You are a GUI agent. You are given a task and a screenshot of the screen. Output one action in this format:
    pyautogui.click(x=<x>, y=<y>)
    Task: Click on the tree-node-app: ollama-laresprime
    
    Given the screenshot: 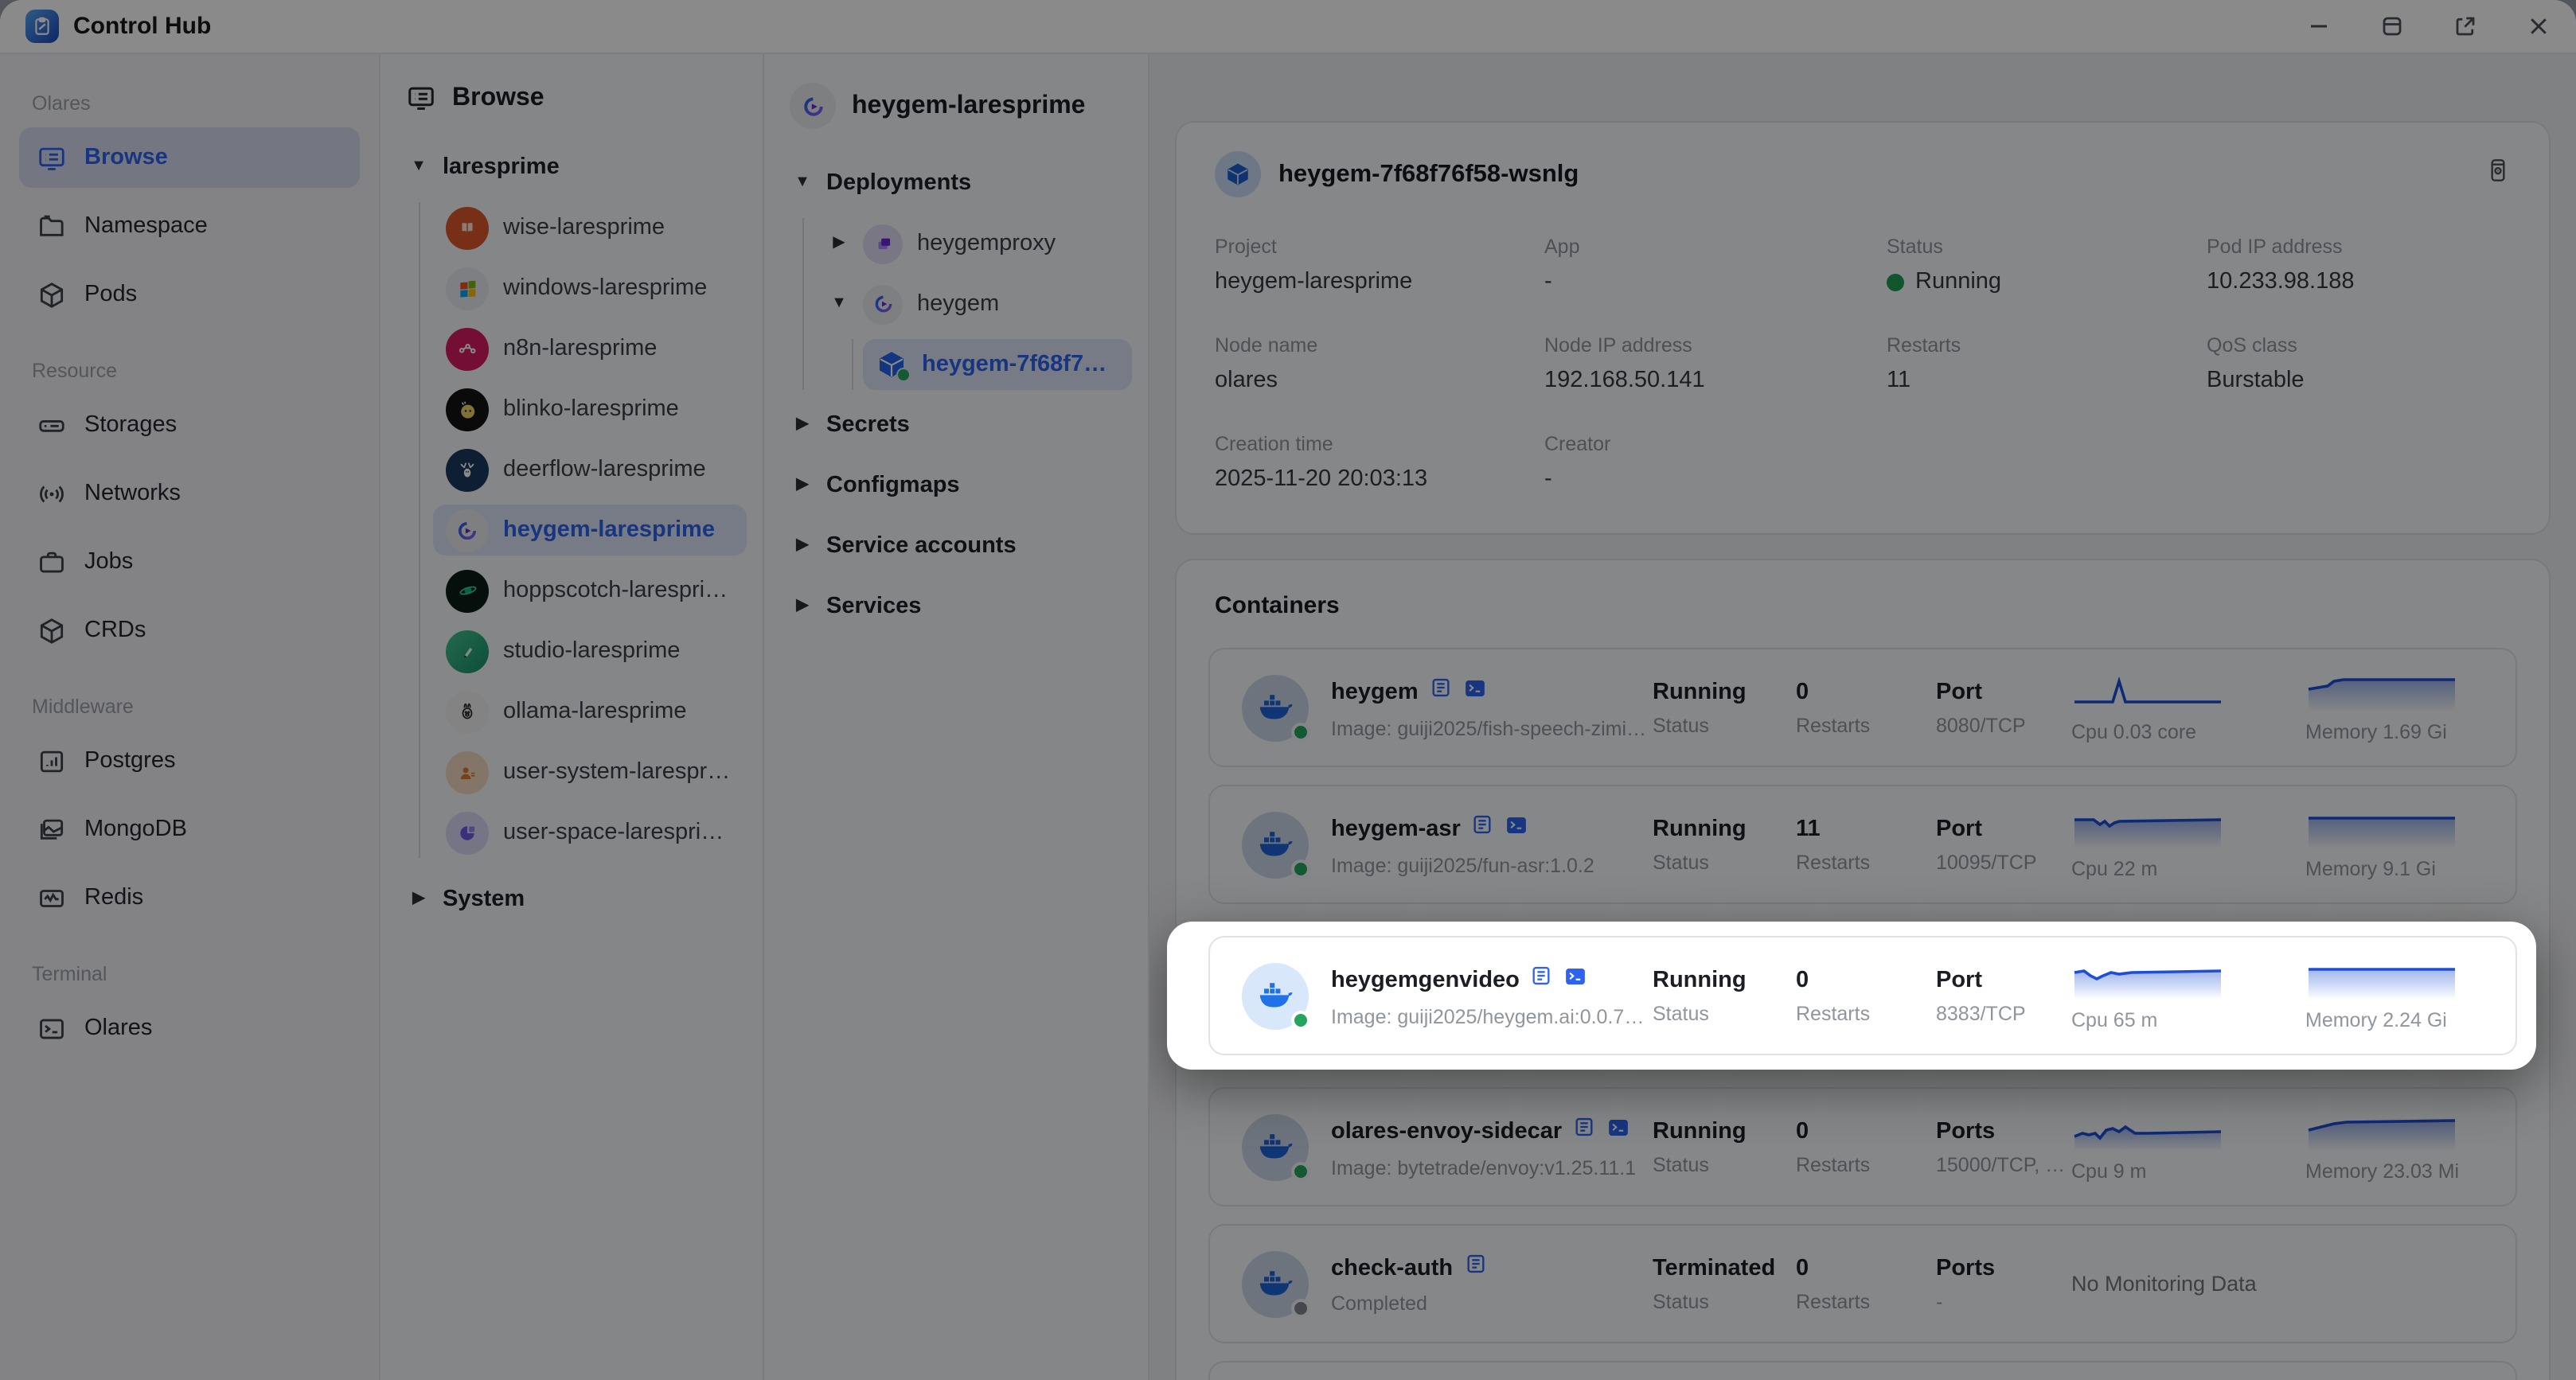 What is the action you would take?
    pyautogui.click(x=590, y=711)
    